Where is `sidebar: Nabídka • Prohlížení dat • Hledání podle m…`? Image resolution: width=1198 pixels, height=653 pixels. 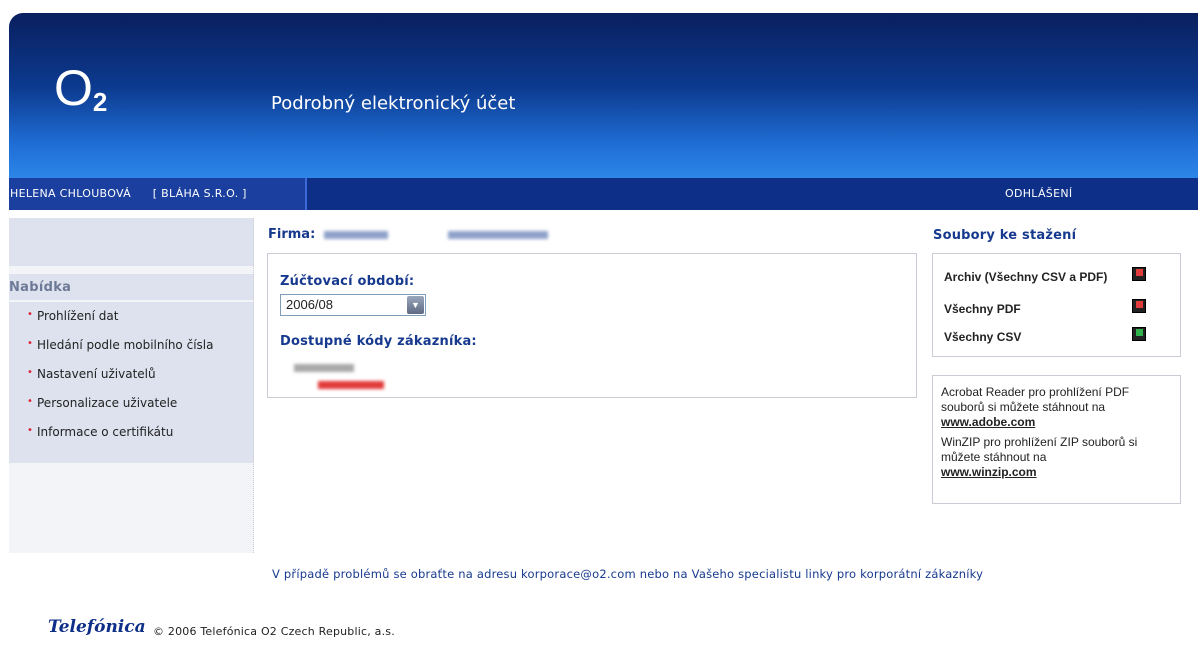
sidebar: Nabídka • Prohlížení dat • Hledání podle m… is located at coordinates (131, 385).